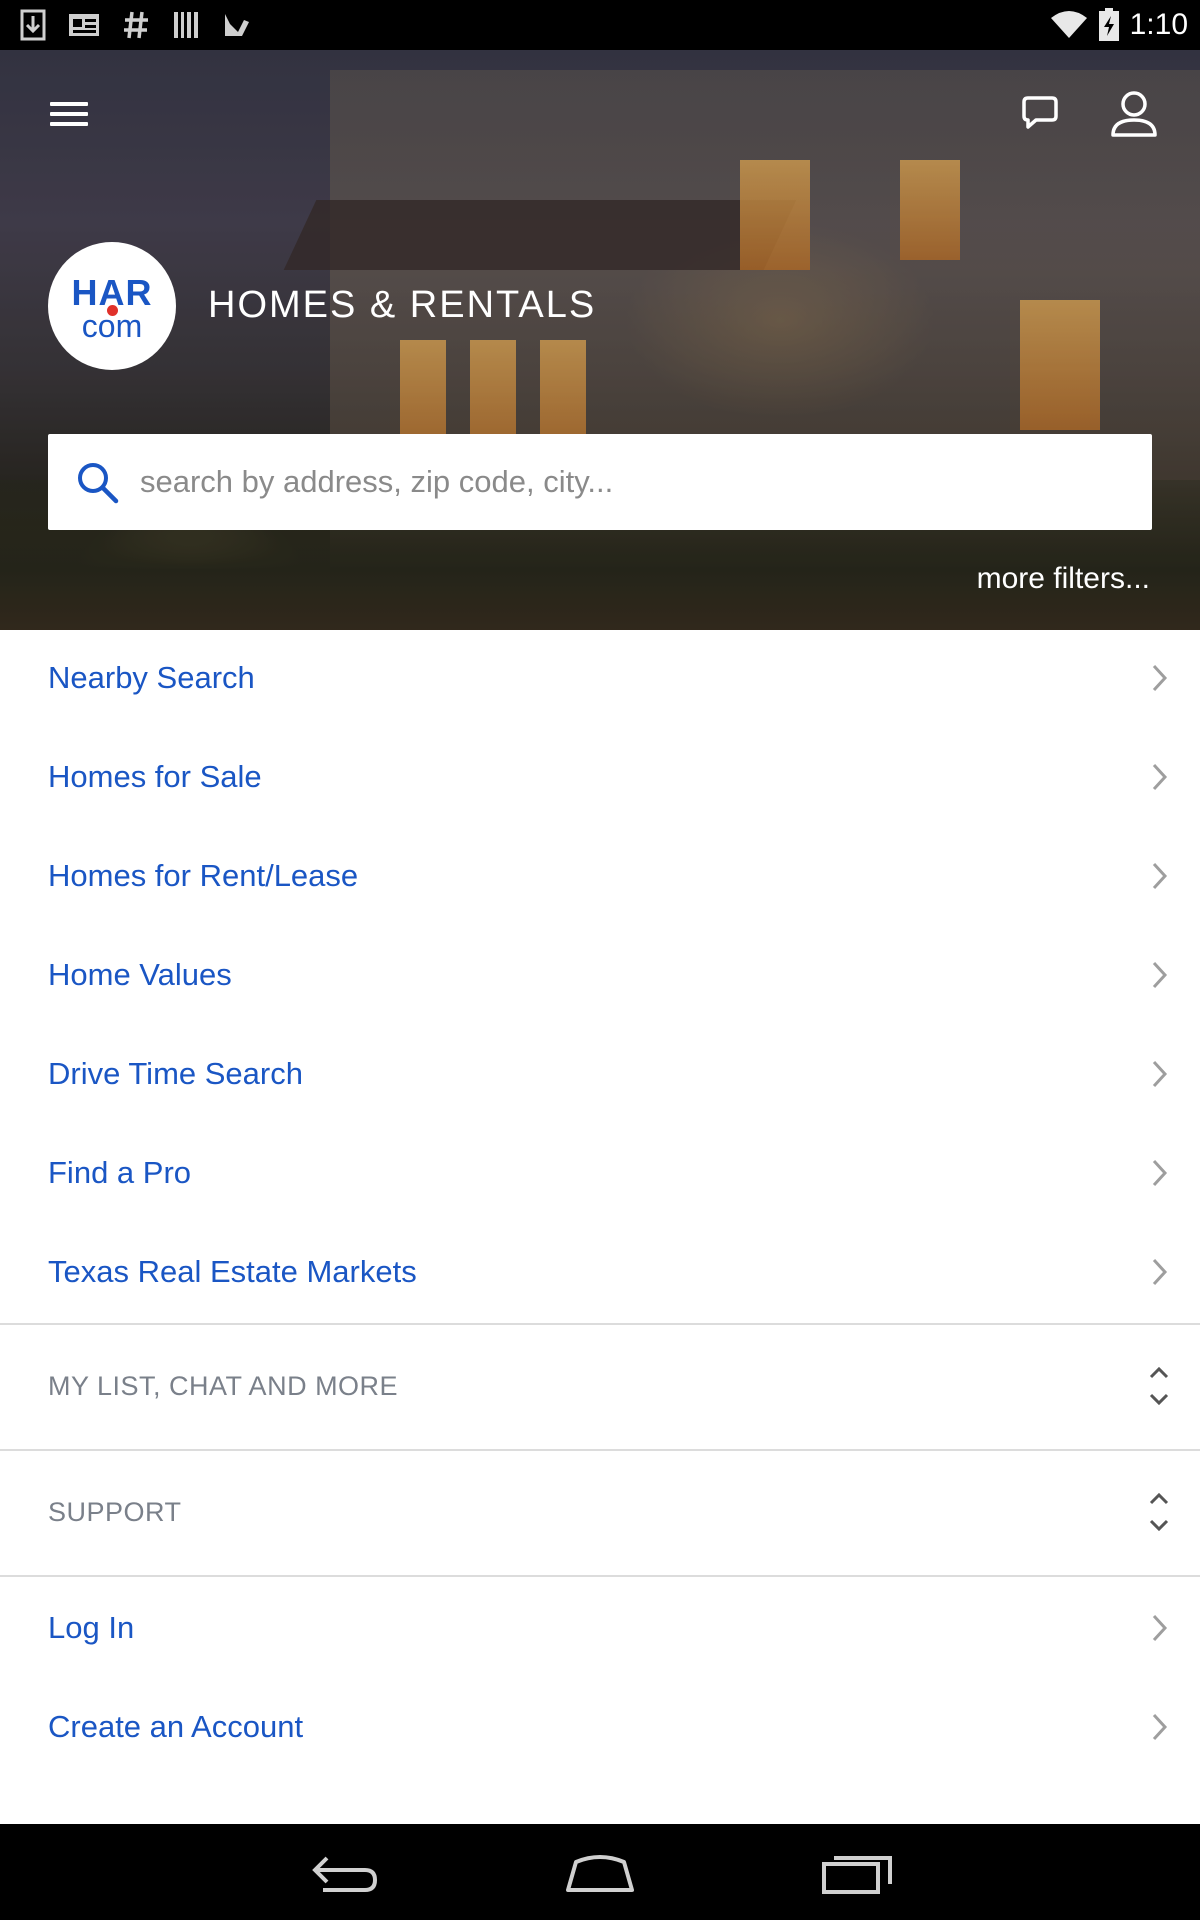  I want to click on menu-item-label: Nearby Search, so click(151, 677).